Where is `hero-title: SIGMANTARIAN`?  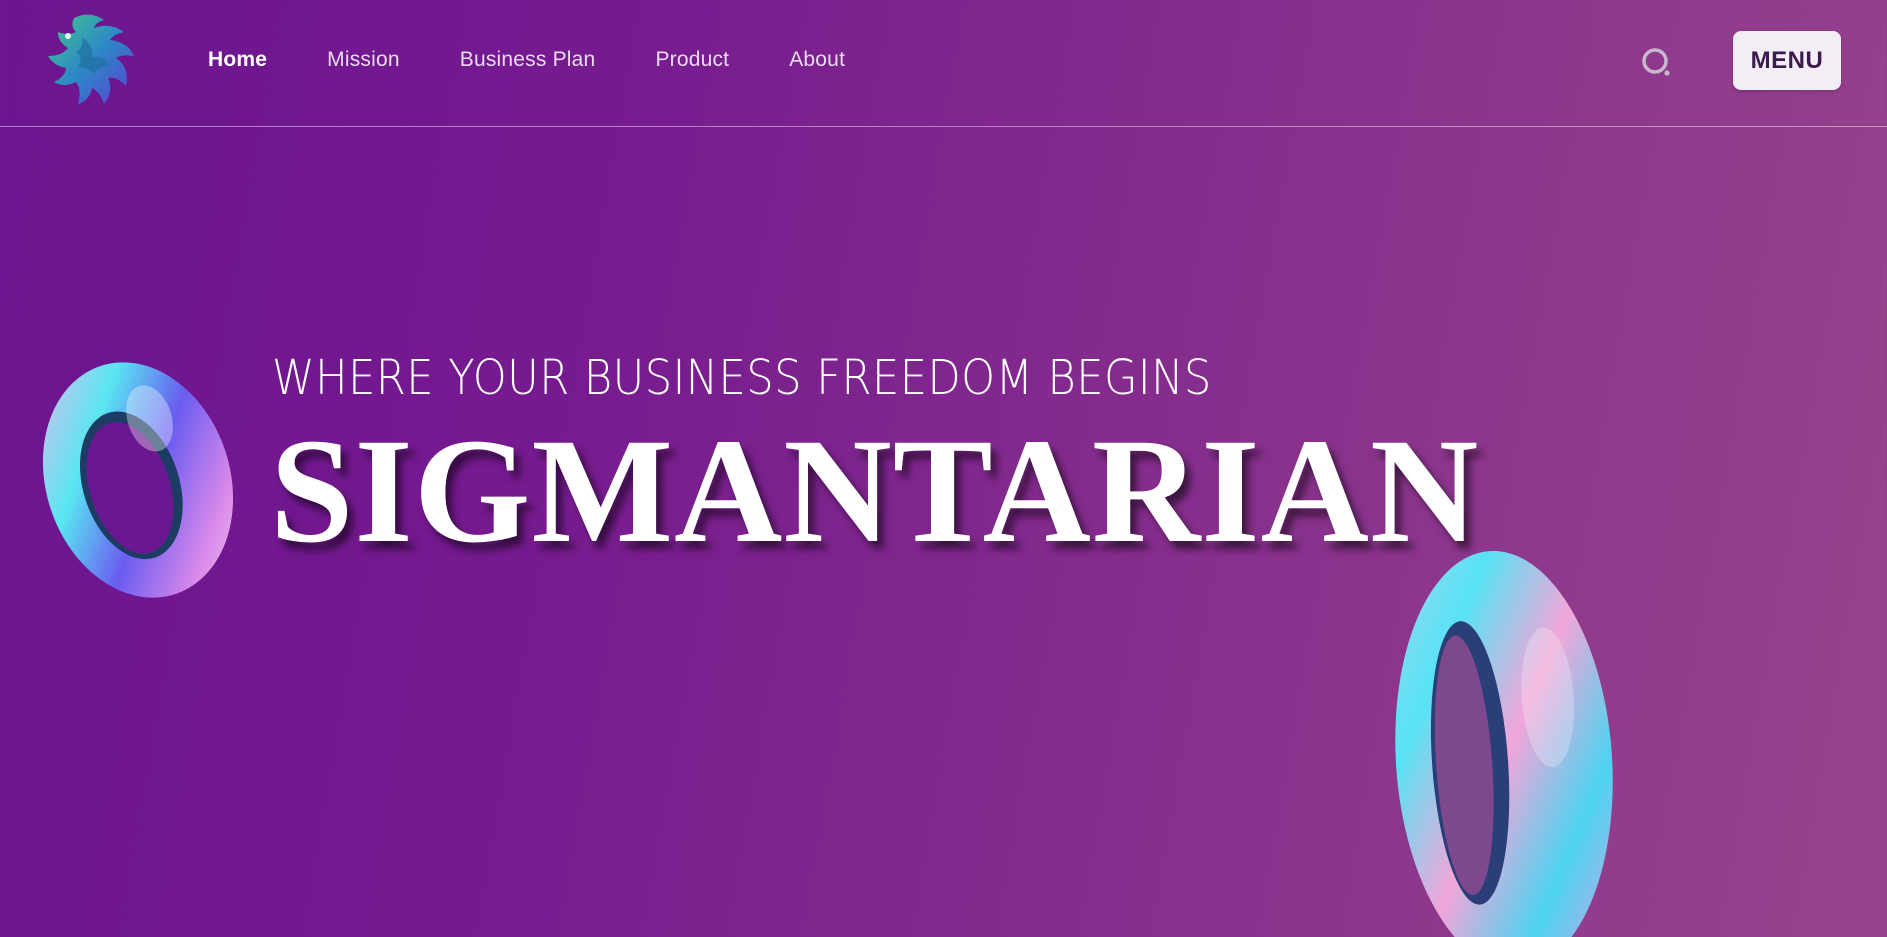 hero-title: SIGMANTARIAN is located at coordinates (875, 491).